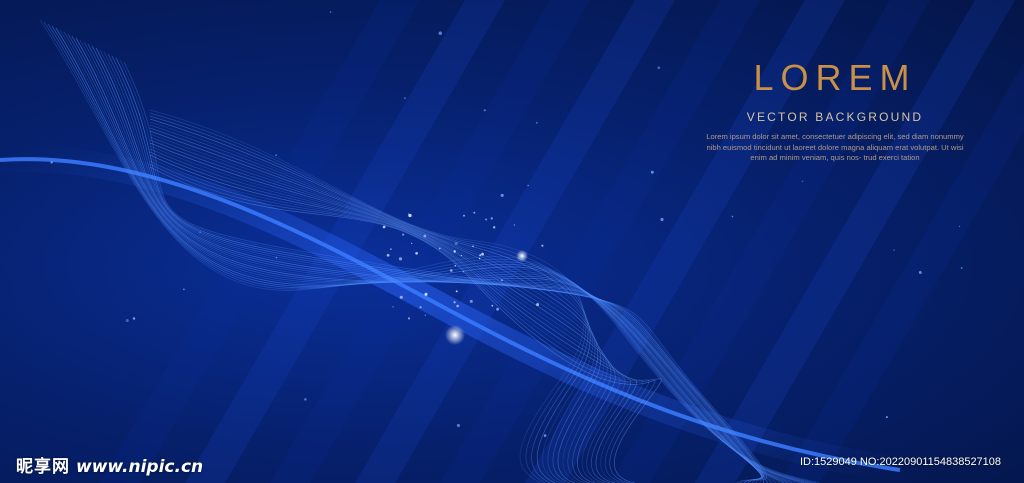 This screenshot has height=483, width=1024. I want to click on watermark-logo-url: www.nipic.cn, so click(140, 467).